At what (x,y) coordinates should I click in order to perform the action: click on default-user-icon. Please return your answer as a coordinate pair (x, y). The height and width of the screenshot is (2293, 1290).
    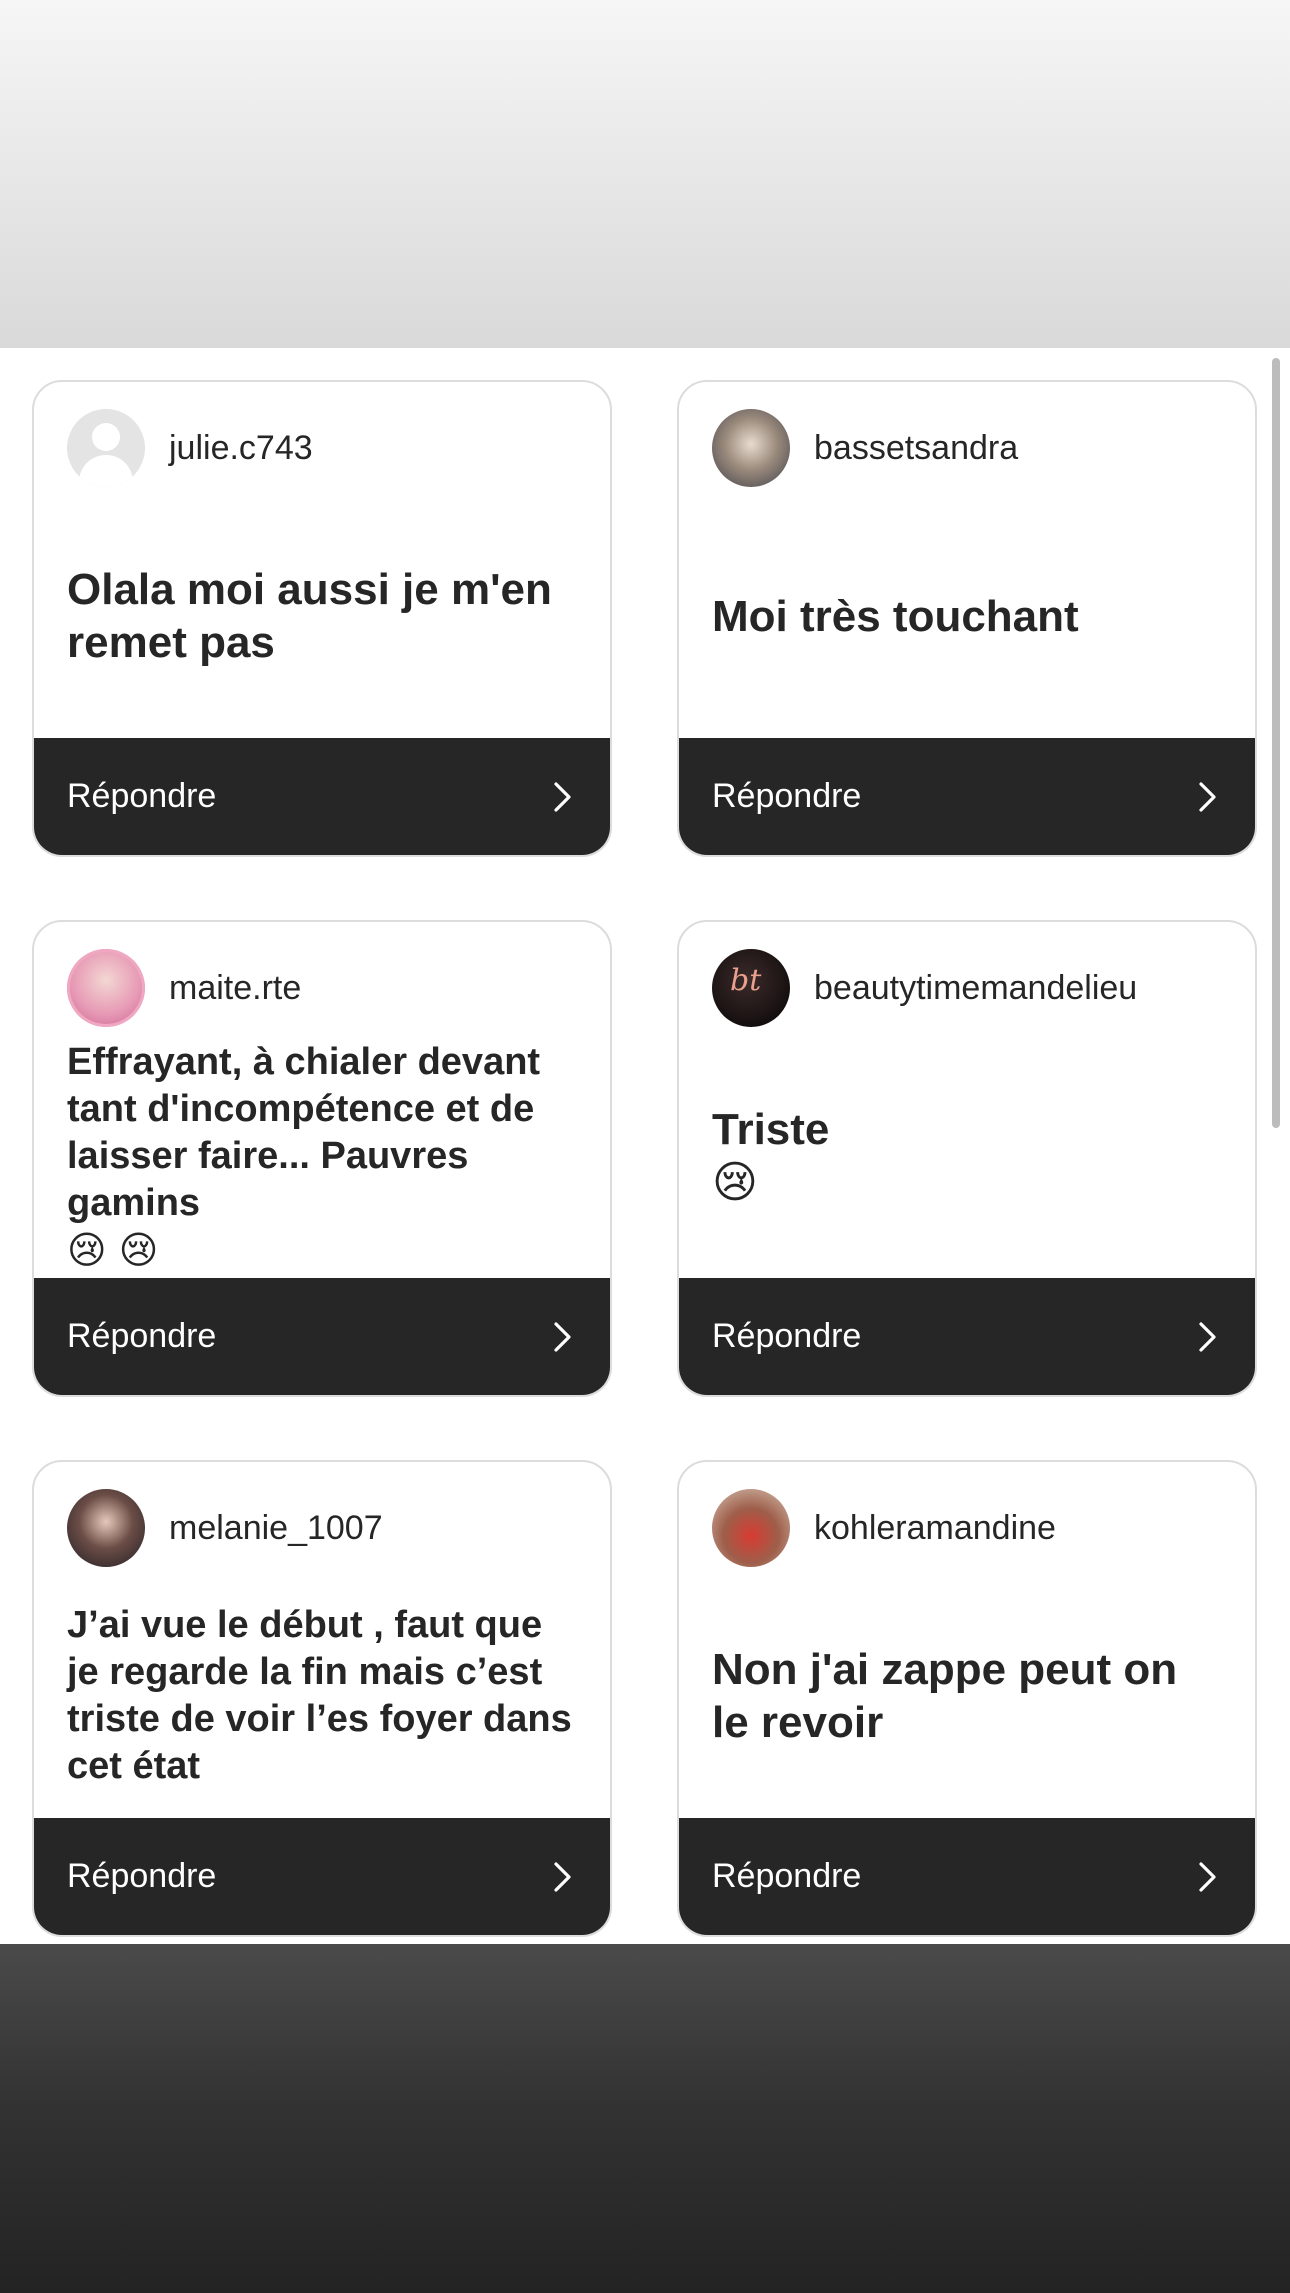
    Looking at the image, I should click on (106, 448).